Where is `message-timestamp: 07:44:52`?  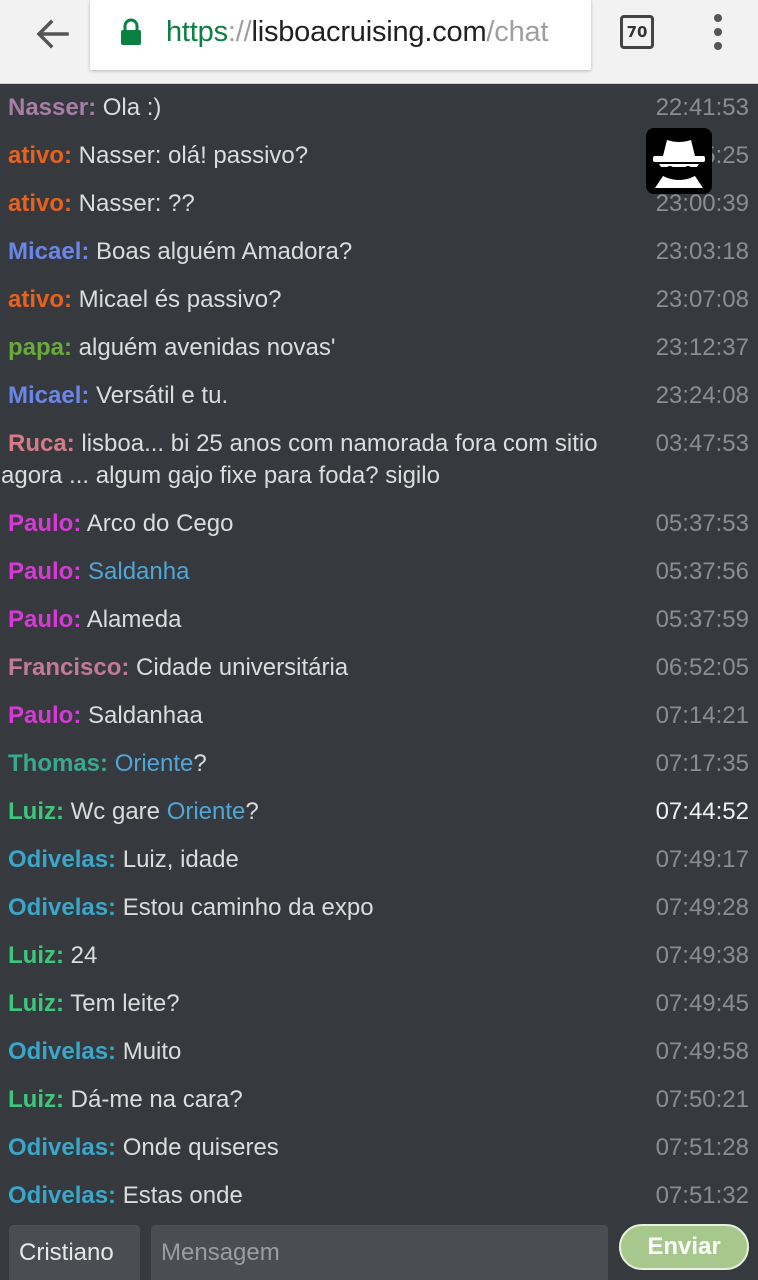
message-timestamp: 07:44:52 is located at coordinates (702, 811).